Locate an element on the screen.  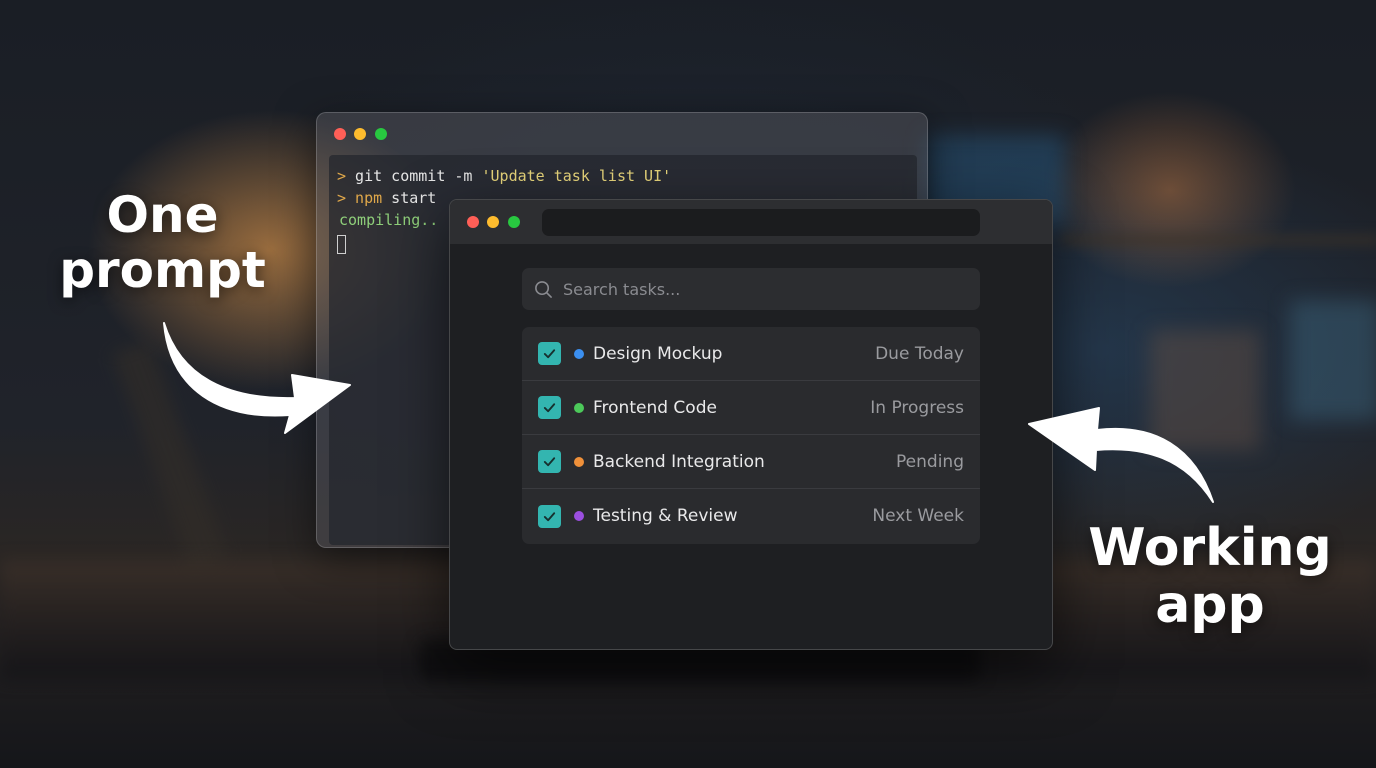
task-name: Frontend Code is located at coordinates (655, 407).